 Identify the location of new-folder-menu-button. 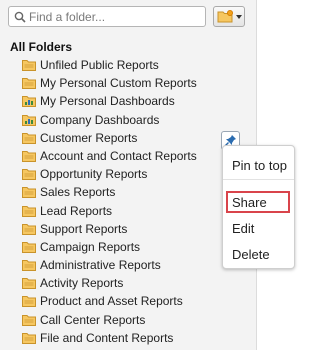
(229, 16).